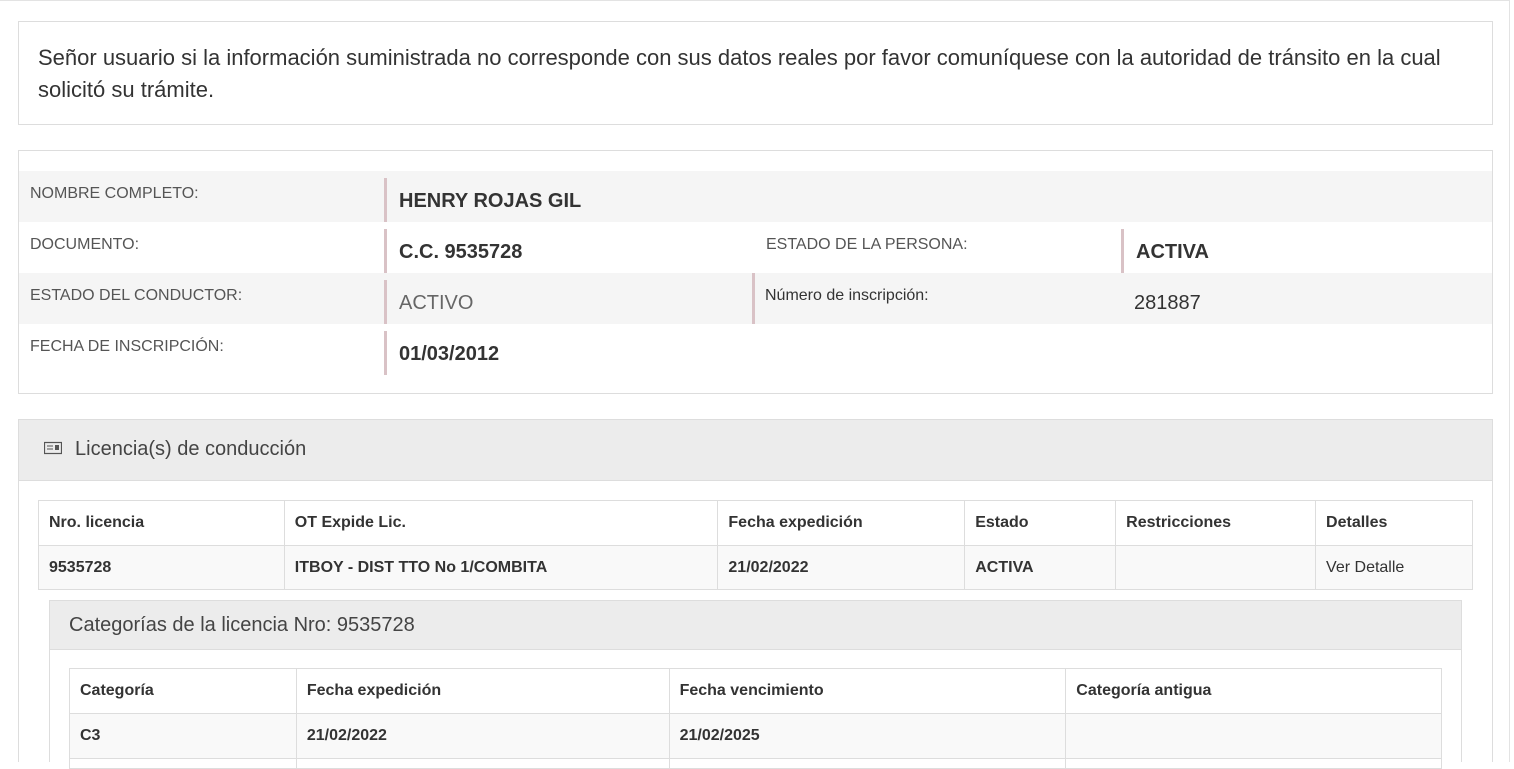 The width and height of the screenshot is (1514, 769). Describe the element at coordinates (482, 736) in the screenshot. I see `cell-cat-expedicion: 21/02/2022` at that location.